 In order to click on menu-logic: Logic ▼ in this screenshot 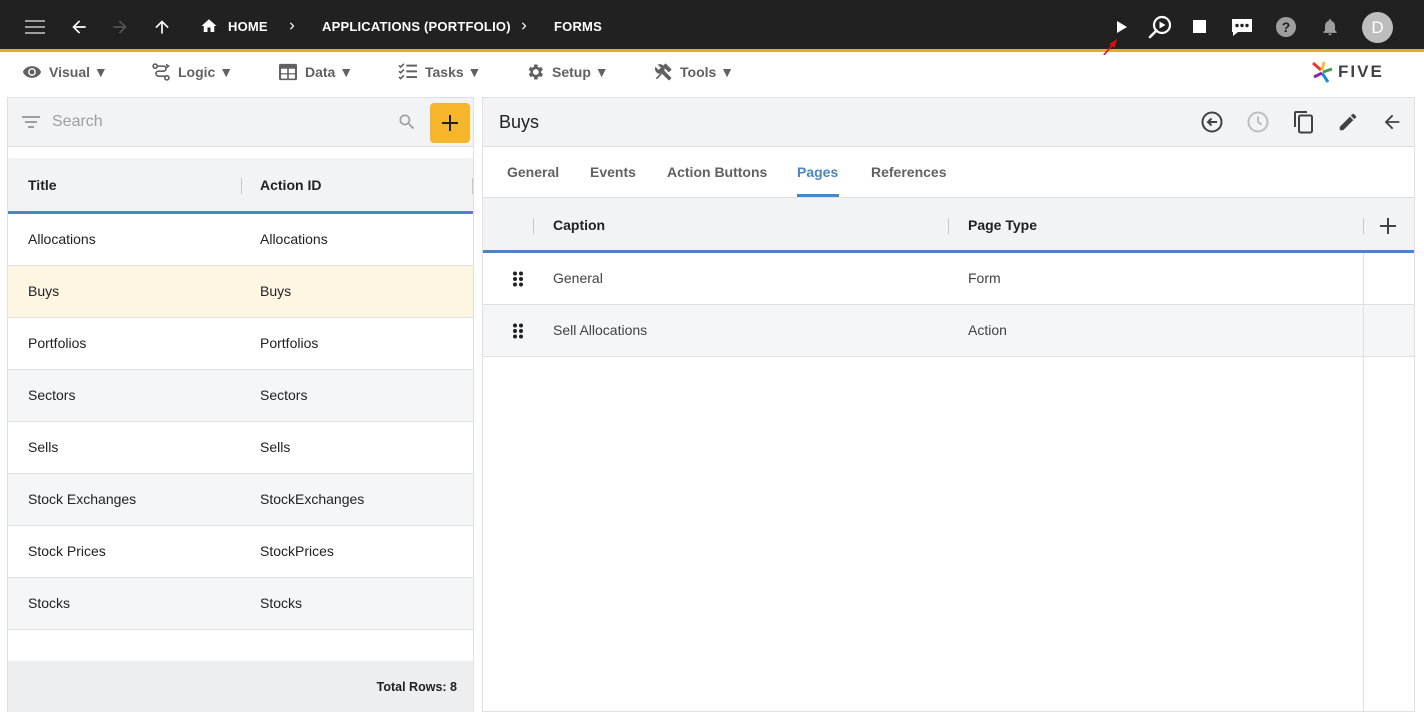, I will do `click(192, 72)`.